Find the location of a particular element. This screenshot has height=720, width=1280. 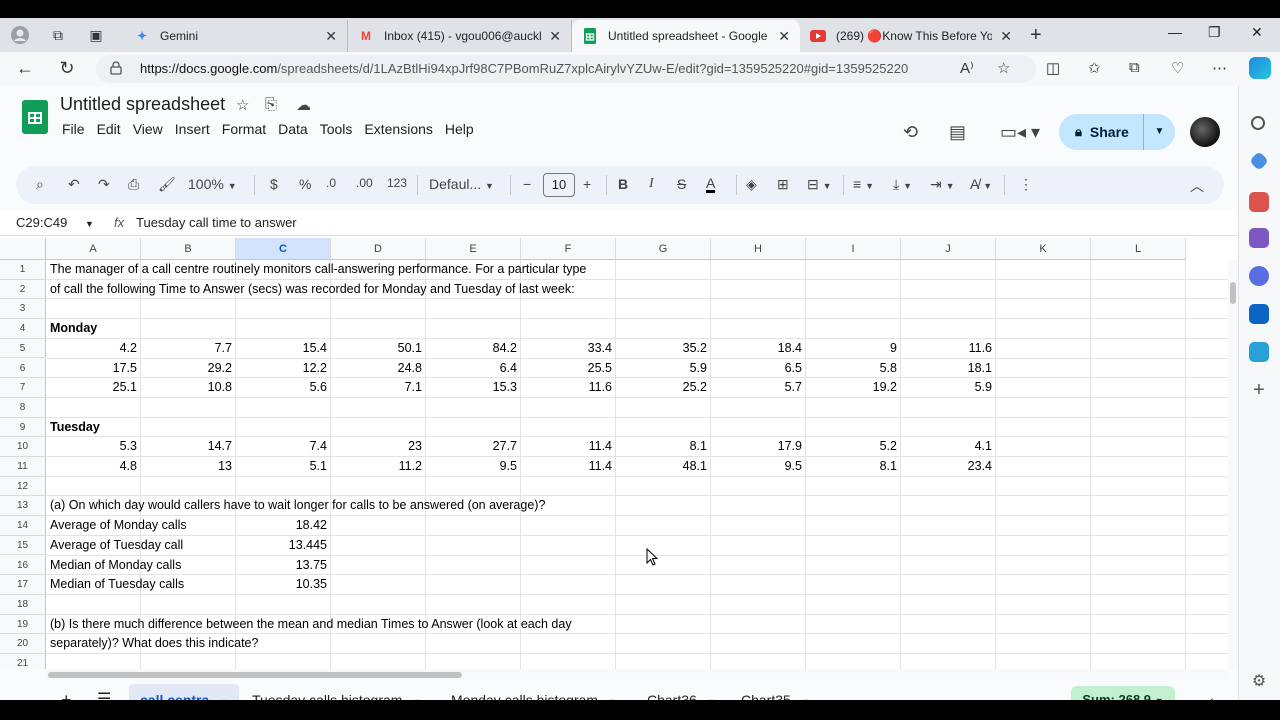

cell-c10: 7.4 is located at coordinates (283, 447).